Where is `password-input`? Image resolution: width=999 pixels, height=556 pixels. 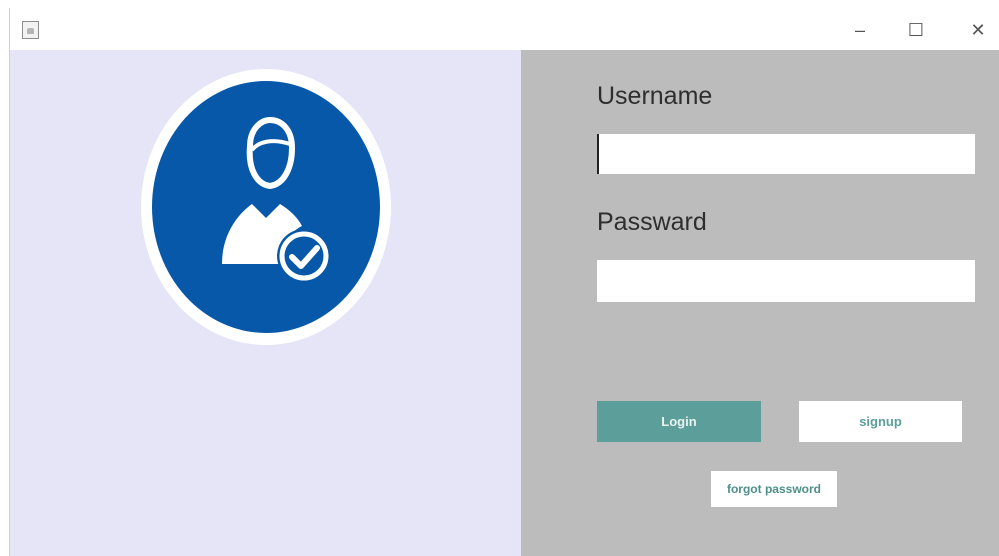
password-input is located at coordinates (786, 281).